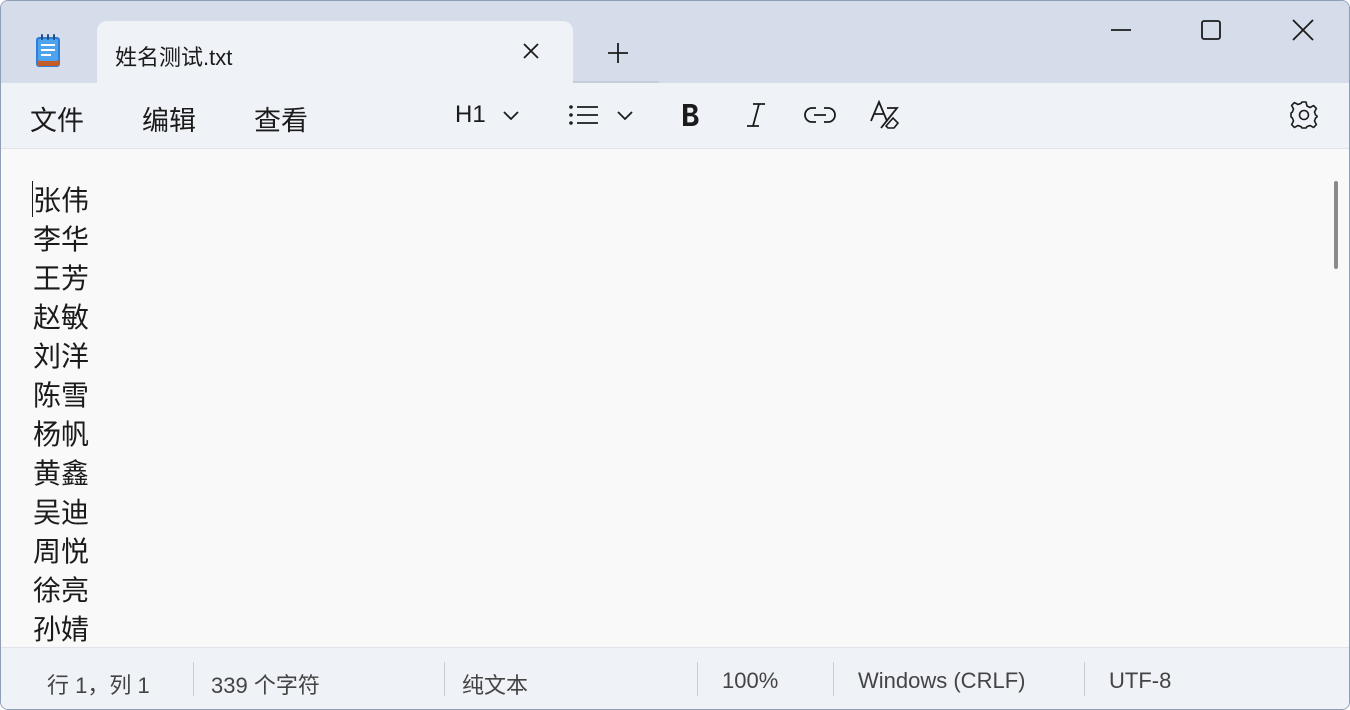  I want to click on text-line: 孙婧, so click(61, 629).